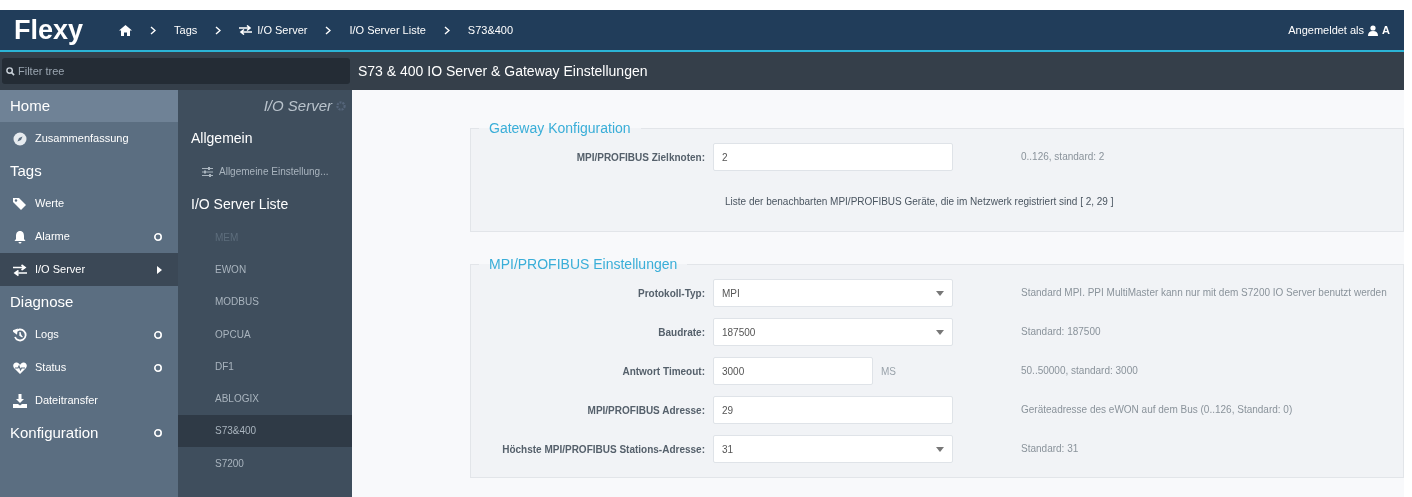  I want to click on hint-text: Standard: 31, so click(1050, 449).